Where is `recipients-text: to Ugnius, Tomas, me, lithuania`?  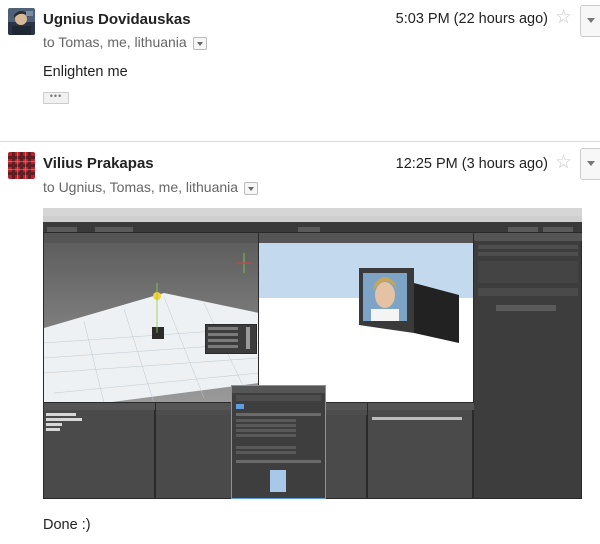 recipients-text: to Ugnius, Tomas, me, lithuania is located at coordinates (141, 187).